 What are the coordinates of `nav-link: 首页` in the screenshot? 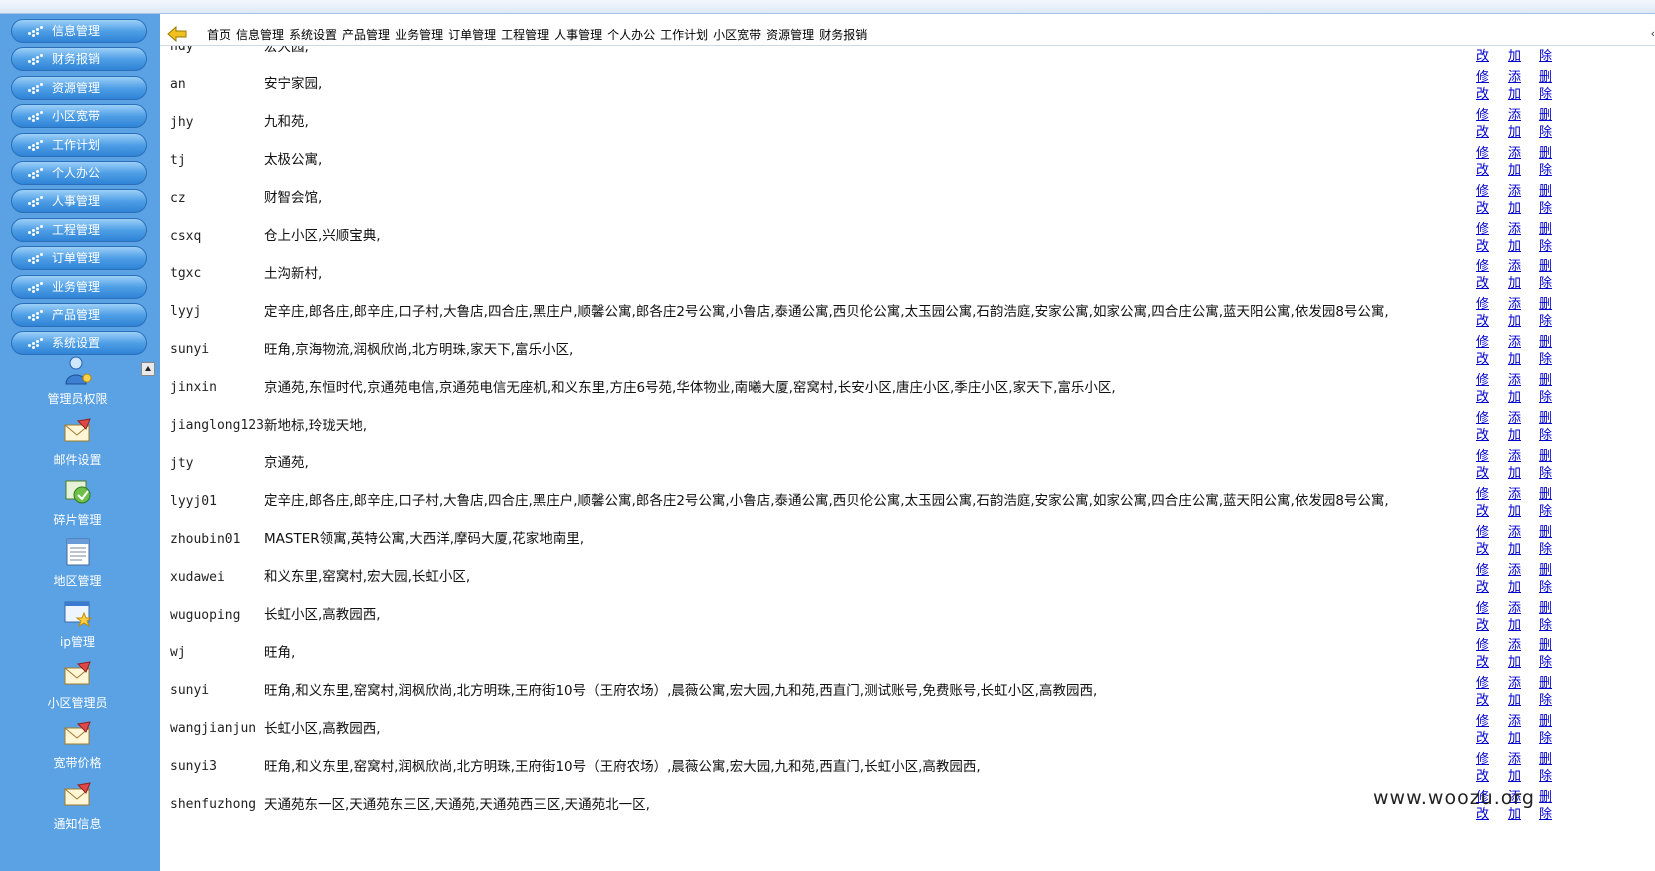 It's located at (219, 35).